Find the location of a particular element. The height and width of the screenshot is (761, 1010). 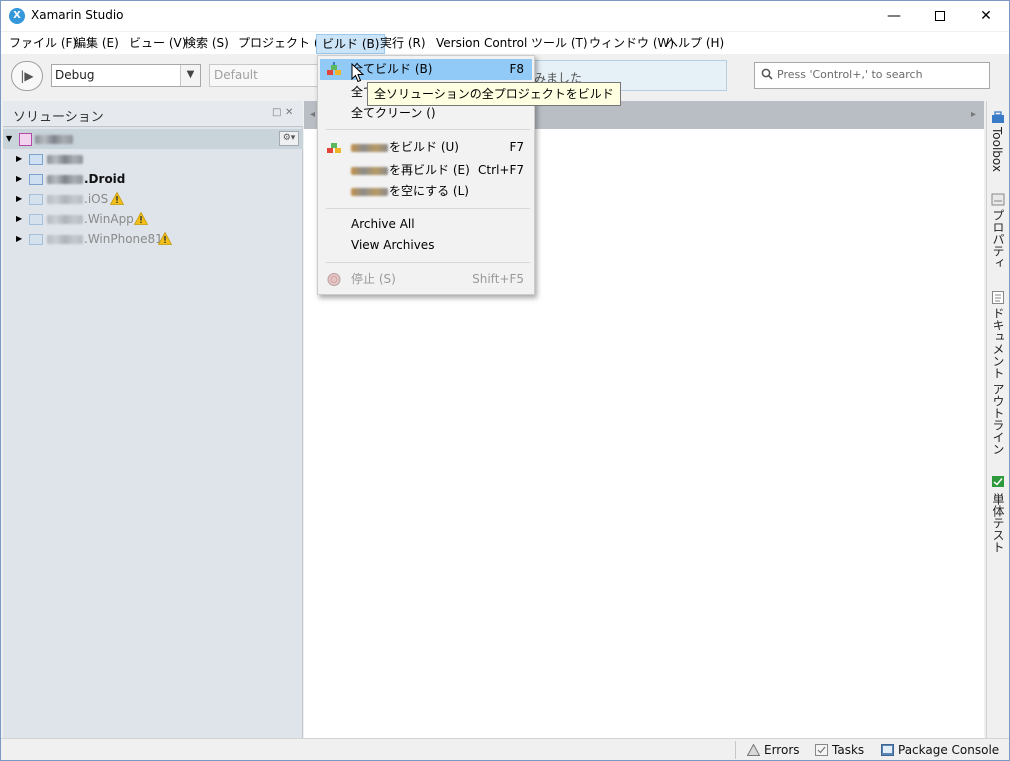

maximize-button is located at coordinates (940, 16).